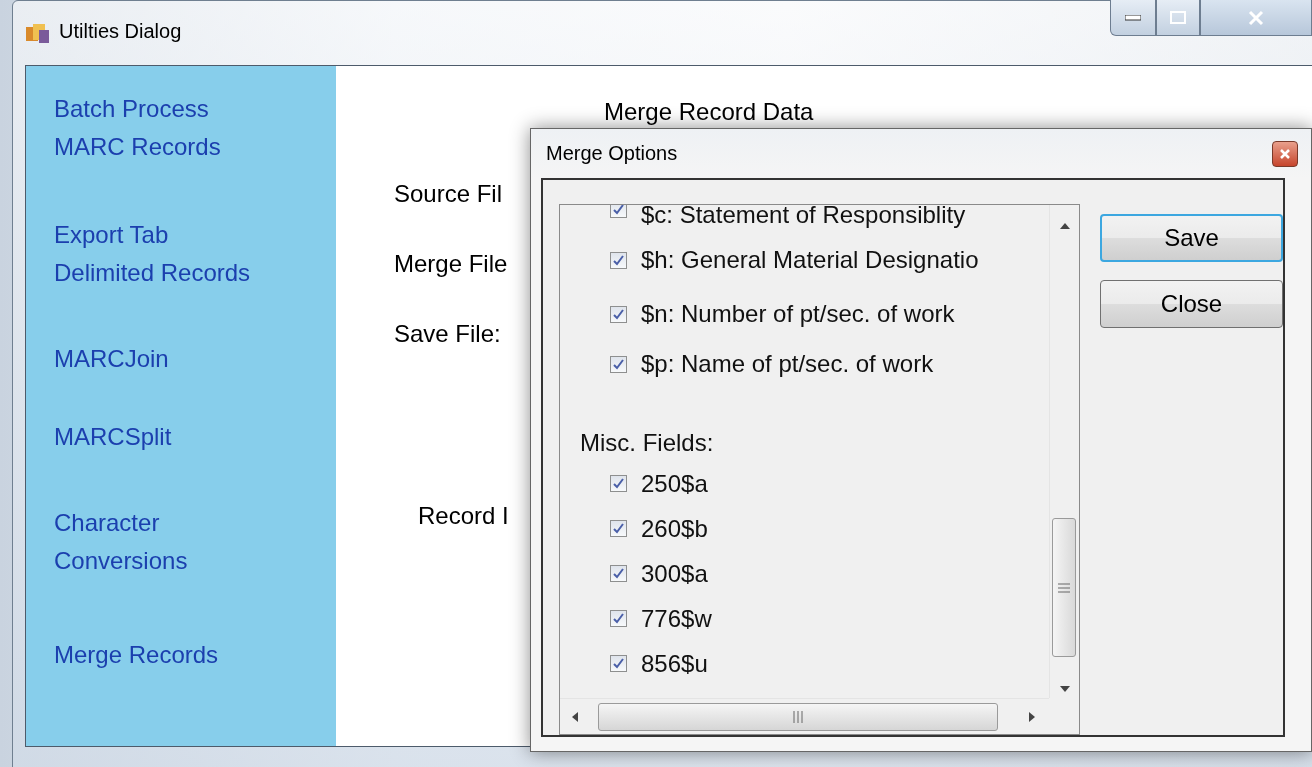 This screenshot has height=767, width=1312. Describe the element at coordinates (674, 573) in the screenshot. I see `option-label: 300$a` at that location.